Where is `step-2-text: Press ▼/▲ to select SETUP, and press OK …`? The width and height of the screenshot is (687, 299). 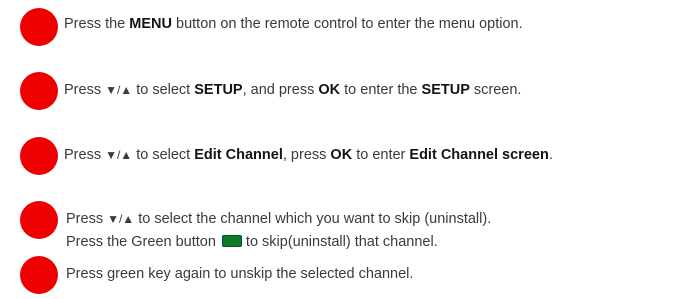
step-2-text: Press ▼/▲ to select SETUP, and press OK … is located at coordinates (293, 90).